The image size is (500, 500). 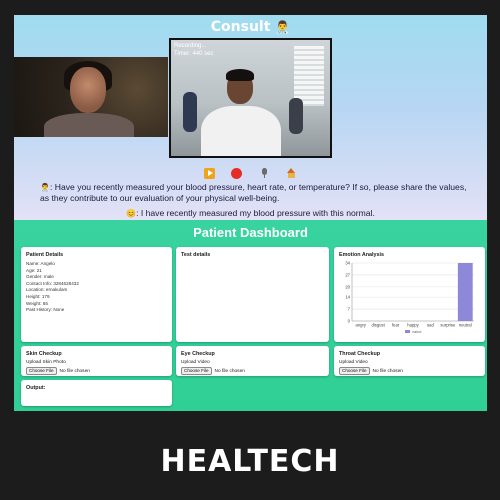 I want to click on camera-person-hair, so click(x=240, y=75).